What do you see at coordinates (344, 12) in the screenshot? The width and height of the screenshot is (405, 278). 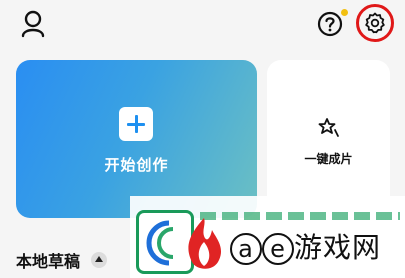 I see `notification-dot` at bounding box center [344, 12].